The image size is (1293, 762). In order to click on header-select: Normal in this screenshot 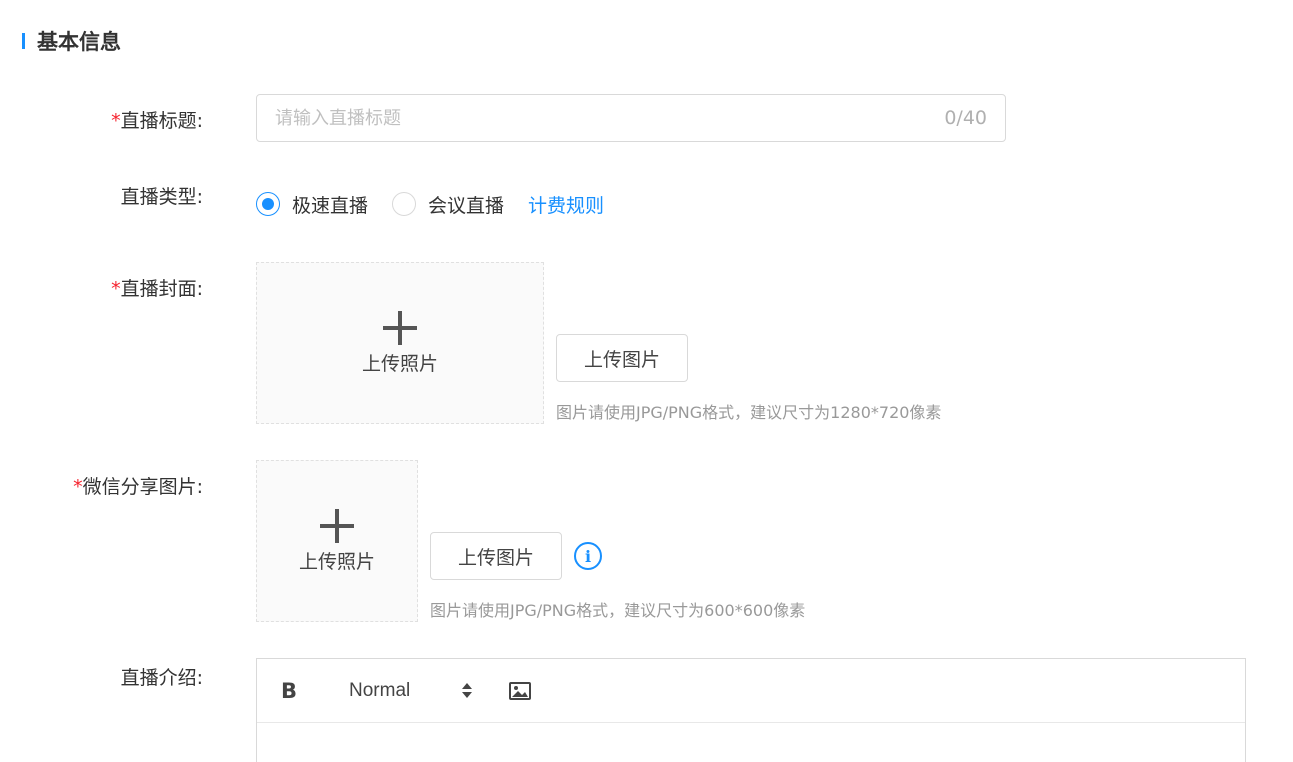, I will do `click(411, 691)`.